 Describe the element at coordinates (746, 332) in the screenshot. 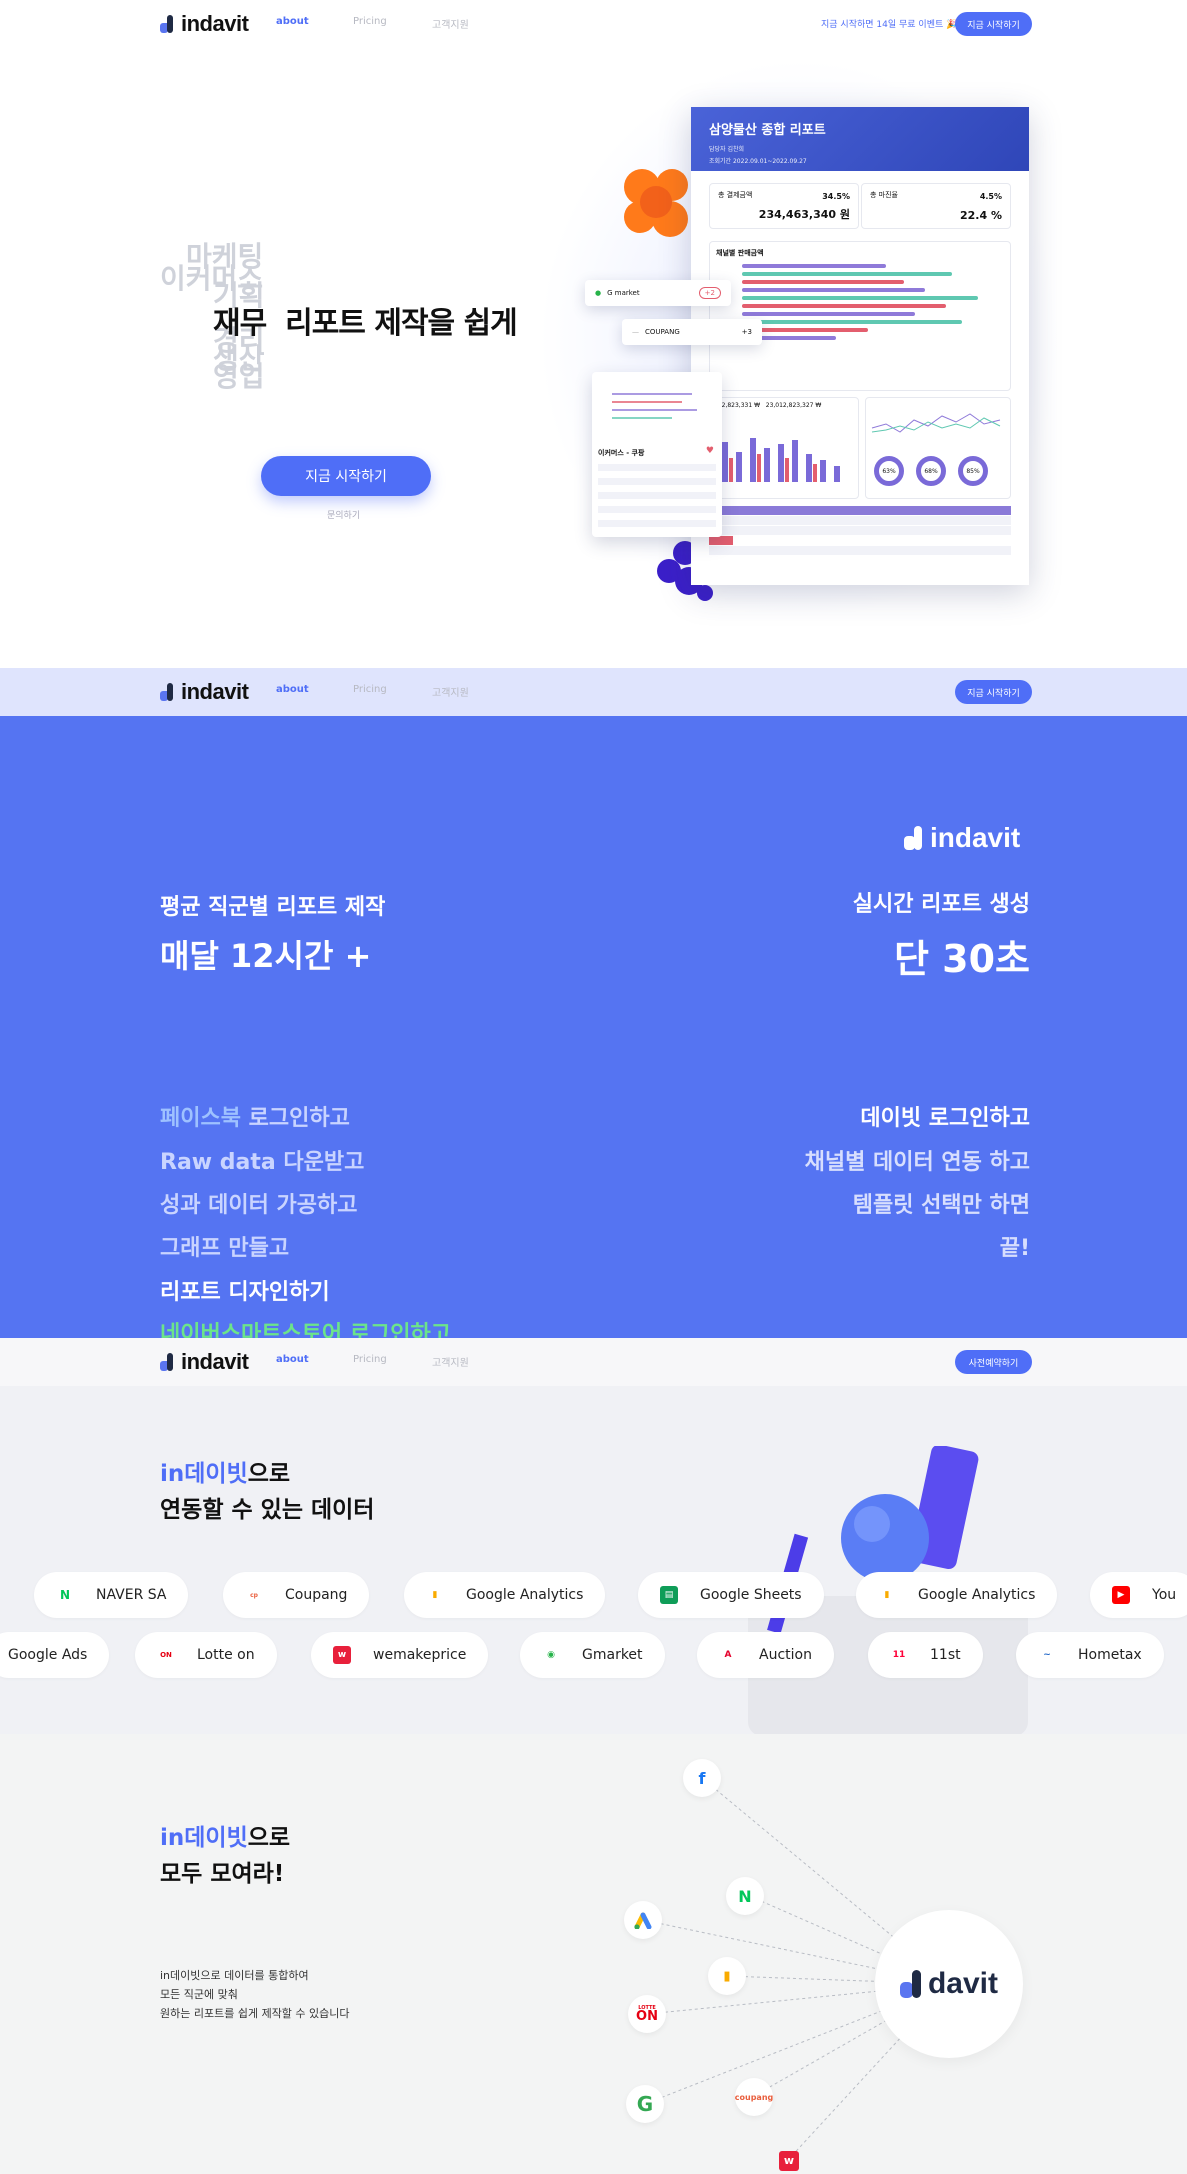

I see `float-card-badge: +3` at that location.